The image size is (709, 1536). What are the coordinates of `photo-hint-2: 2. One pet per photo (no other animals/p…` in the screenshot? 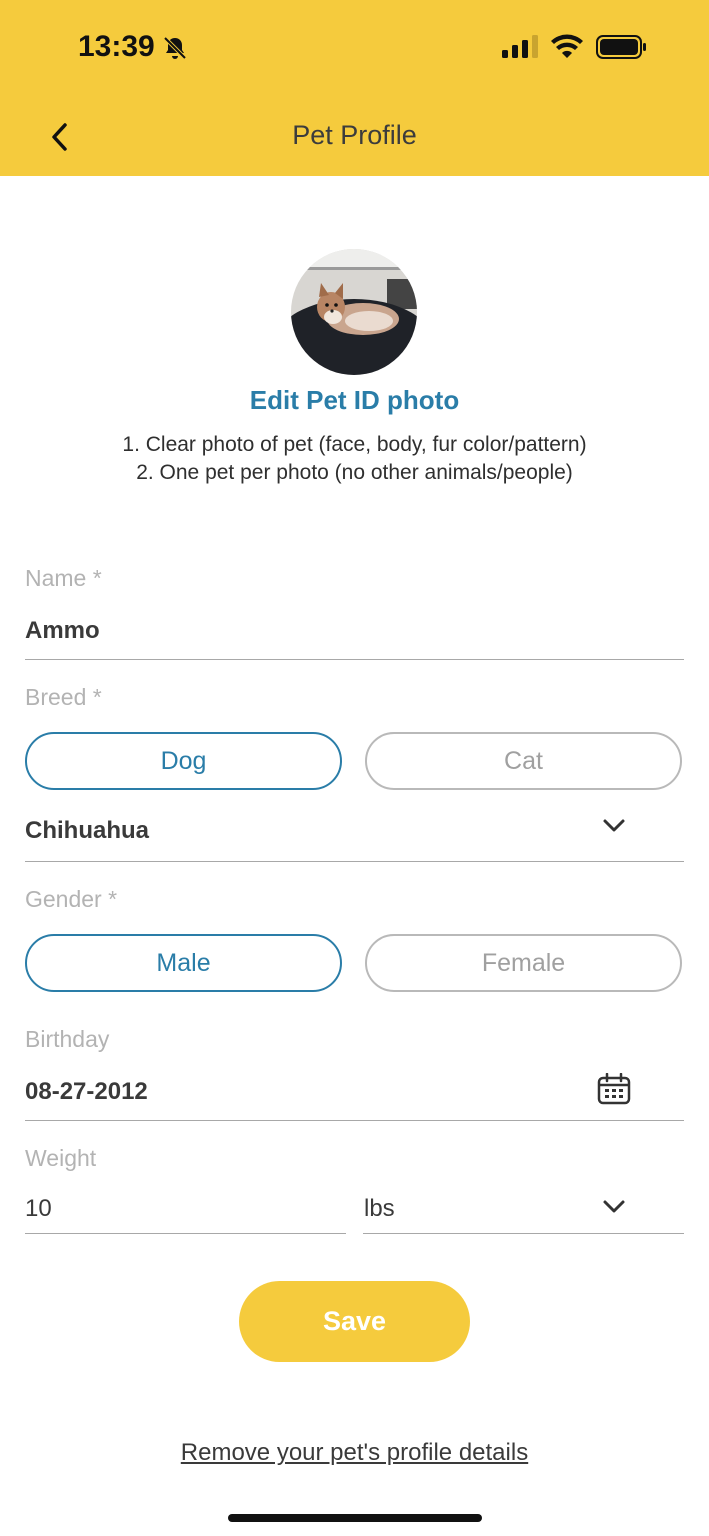 It's located at (354, 472).